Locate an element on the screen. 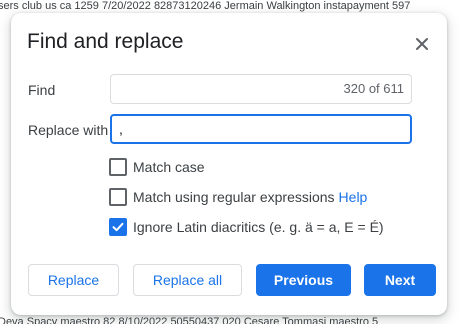 The width and height of the screenshot is (474, 324). replace-label: Replace with is located at coordinates (68, 130).